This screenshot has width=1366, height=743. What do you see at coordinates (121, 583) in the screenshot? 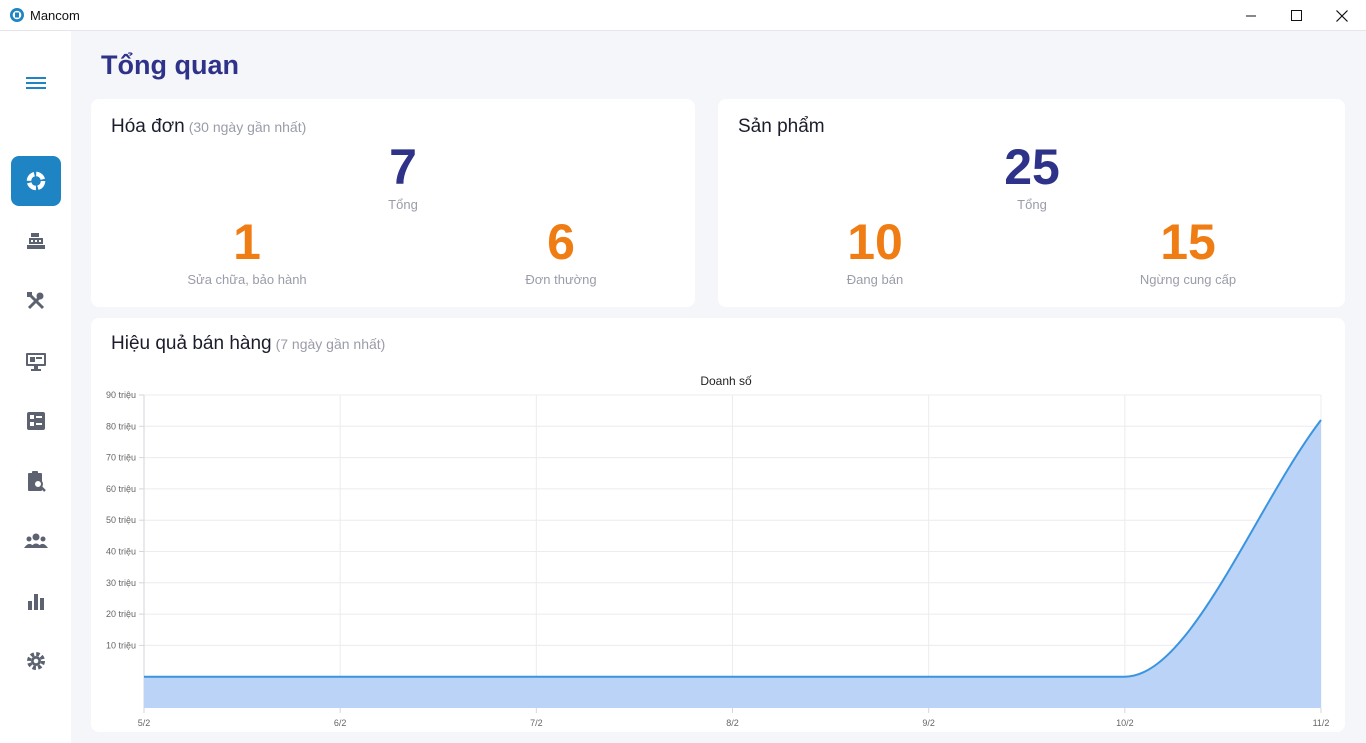
I see `y-tick-label: 30 triệu` at bounding box center [121, 583].